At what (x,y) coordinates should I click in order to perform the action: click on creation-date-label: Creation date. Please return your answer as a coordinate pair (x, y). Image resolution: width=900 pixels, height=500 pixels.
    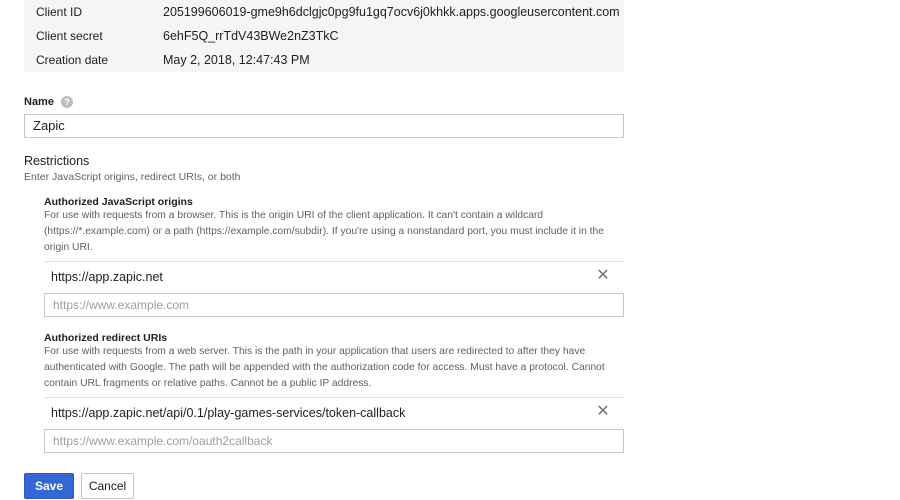
    Looking at the image, I should click on (72, 60).